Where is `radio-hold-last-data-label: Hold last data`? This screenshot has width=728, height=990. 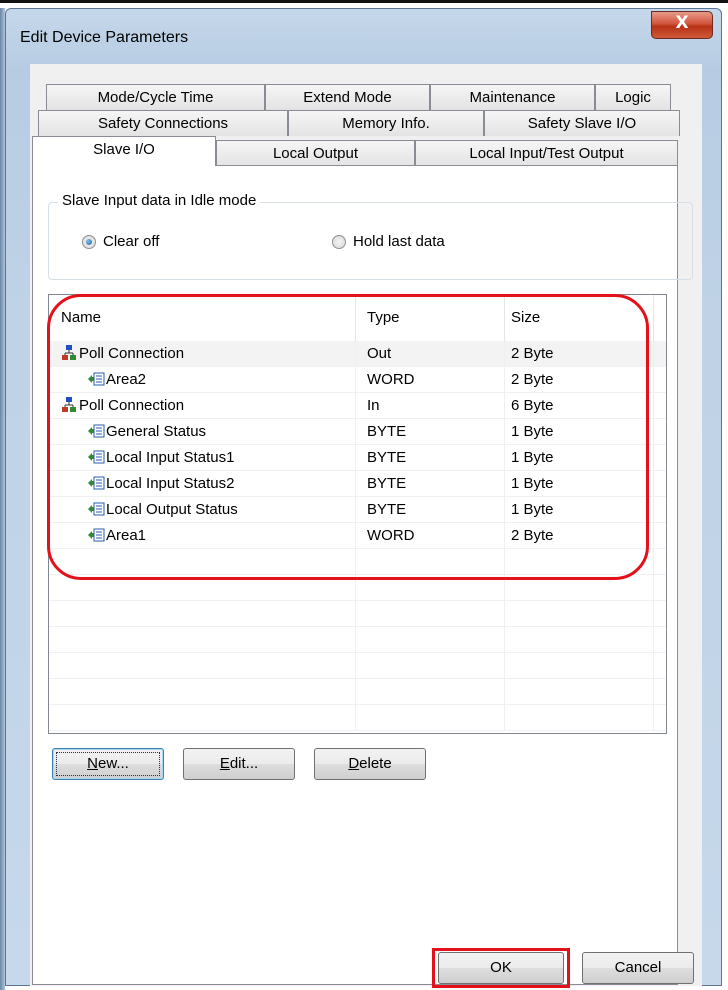 radio-hold-last-data-label: Hold last data is located at coordinates (399, 241).